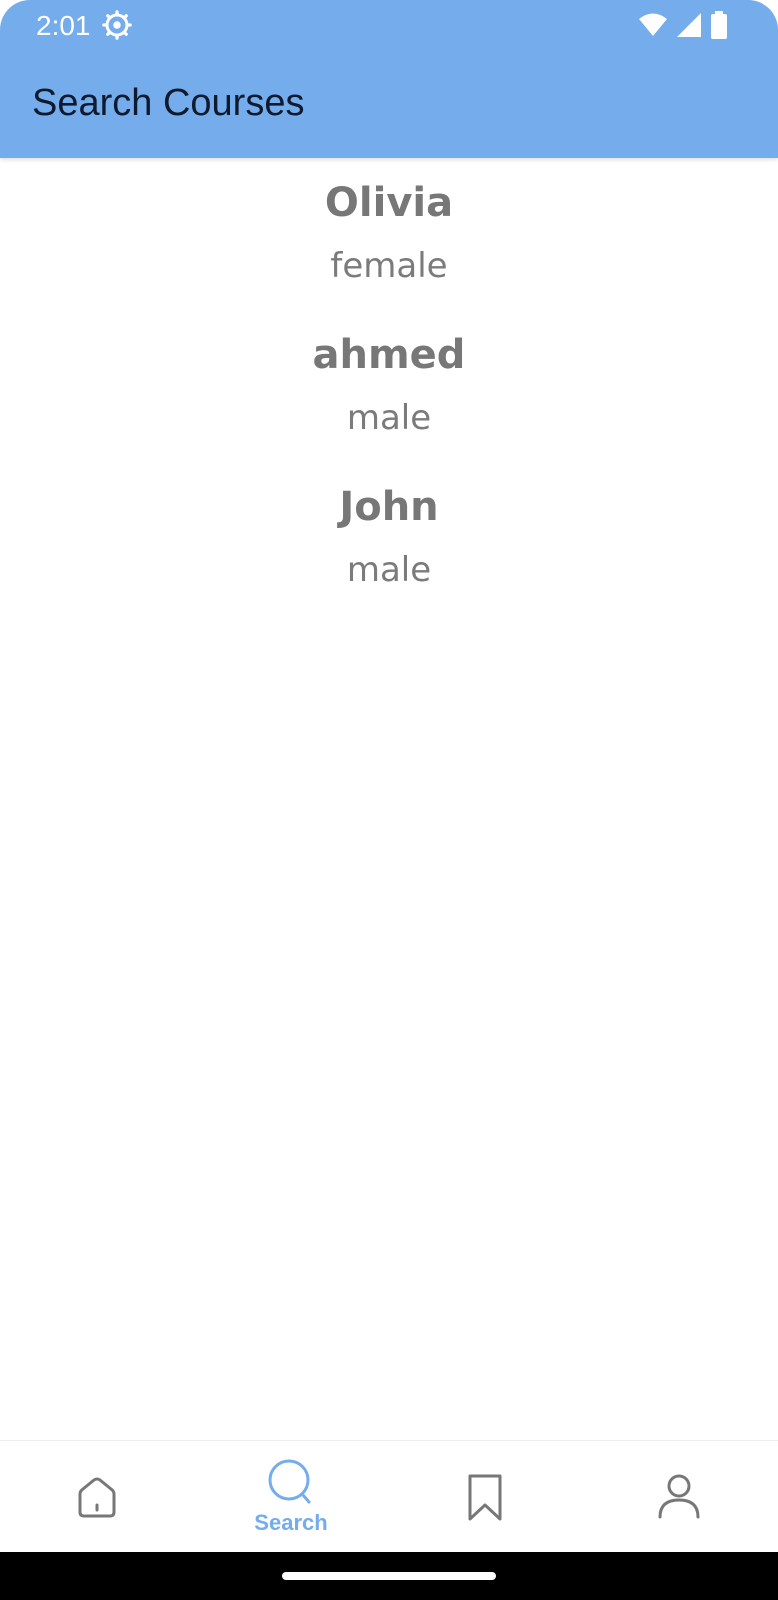 This screenshot has height=1600, width=778. I want to click on list-item: ahmed male, so click(389, 386).